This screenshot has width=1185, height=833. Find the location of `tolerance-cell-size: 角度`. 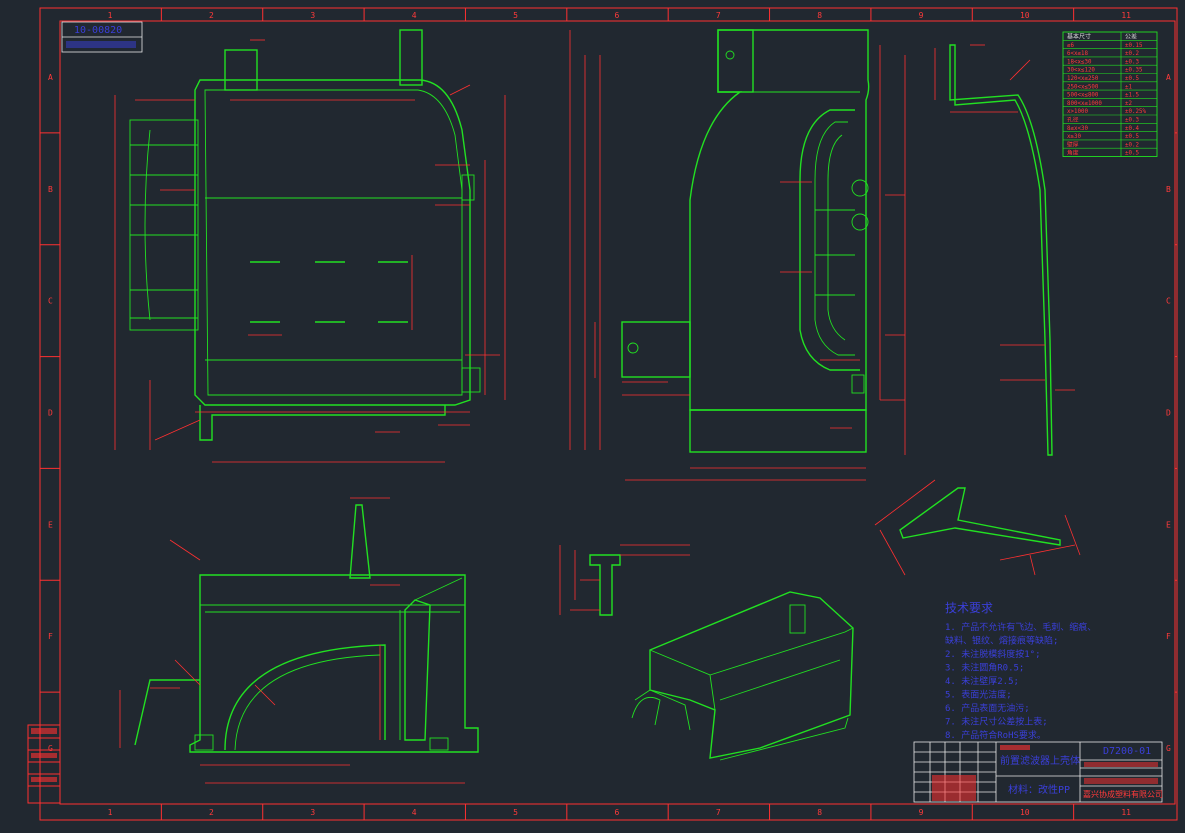

tolerance-cell-size: 角度 is located at coordinates (1073, 153).